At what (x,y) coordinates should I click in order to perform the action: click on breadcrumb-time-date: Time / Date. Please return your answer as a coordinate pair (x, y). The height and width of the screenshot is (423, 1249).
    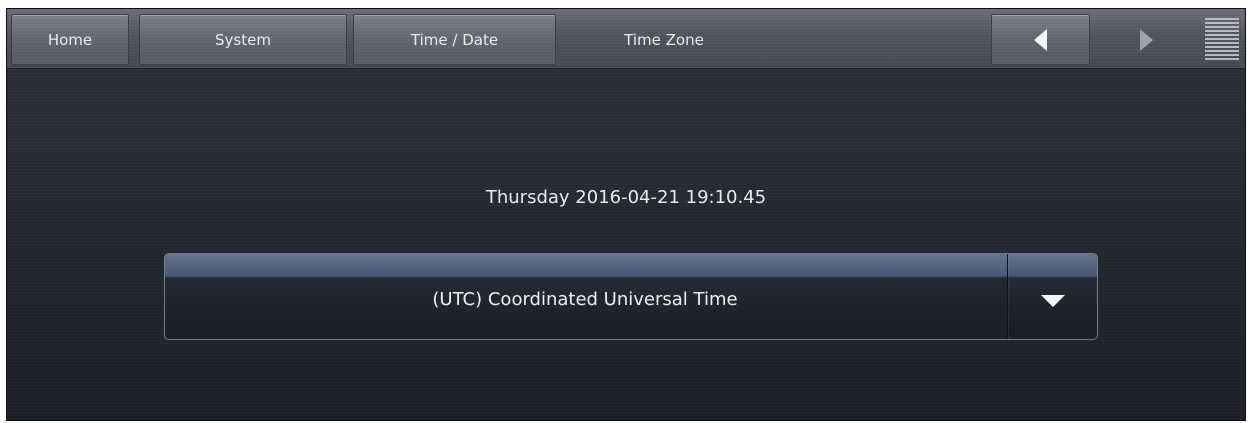
    Looking at the image, I should click on (454, 39).